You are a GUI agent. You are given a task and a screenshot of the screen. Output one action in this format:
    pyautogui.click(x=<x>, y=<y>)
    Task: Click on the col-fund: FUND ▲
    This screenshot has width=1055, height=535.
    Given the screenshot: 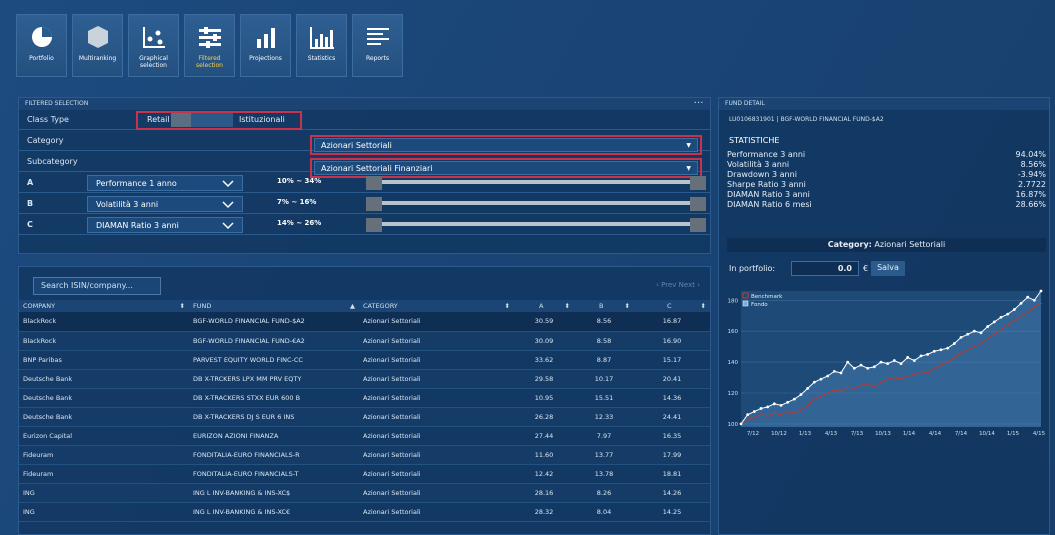 What is the action you would take?
    pyautogui.click(x=274, y=306)
    